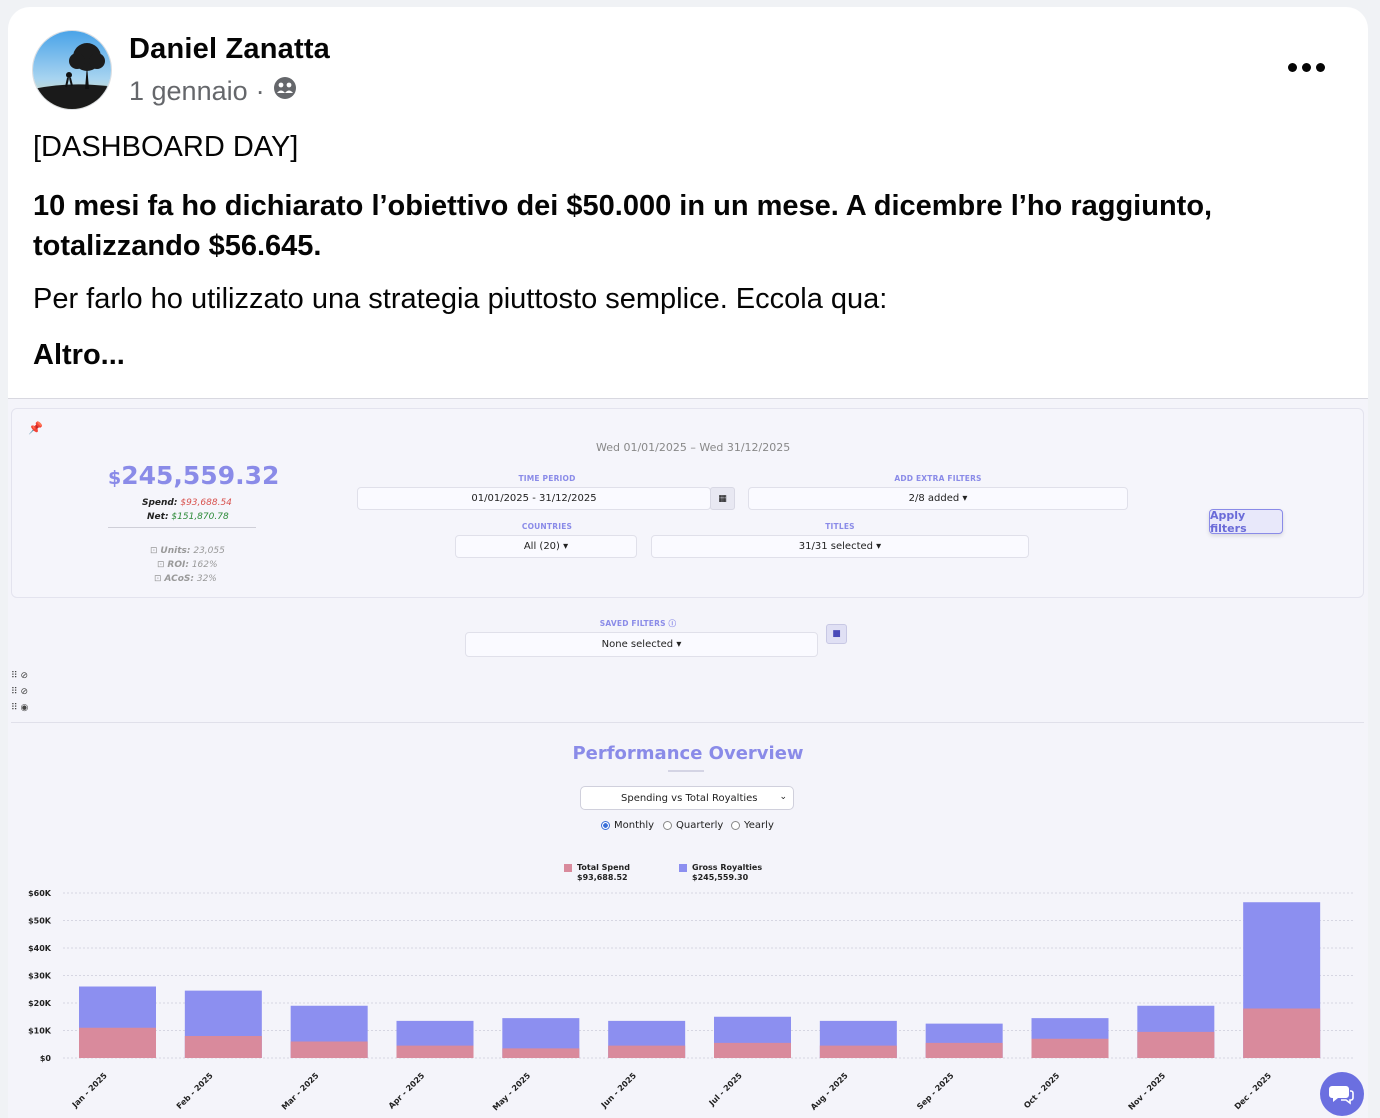 The height and width of the screenshot is (1118, 1380). What do you see at coordinates (1147, 1091) in the screenshot?
I see `x-tick-label: Nov - 2025` at bounding box center [1147, 1091].